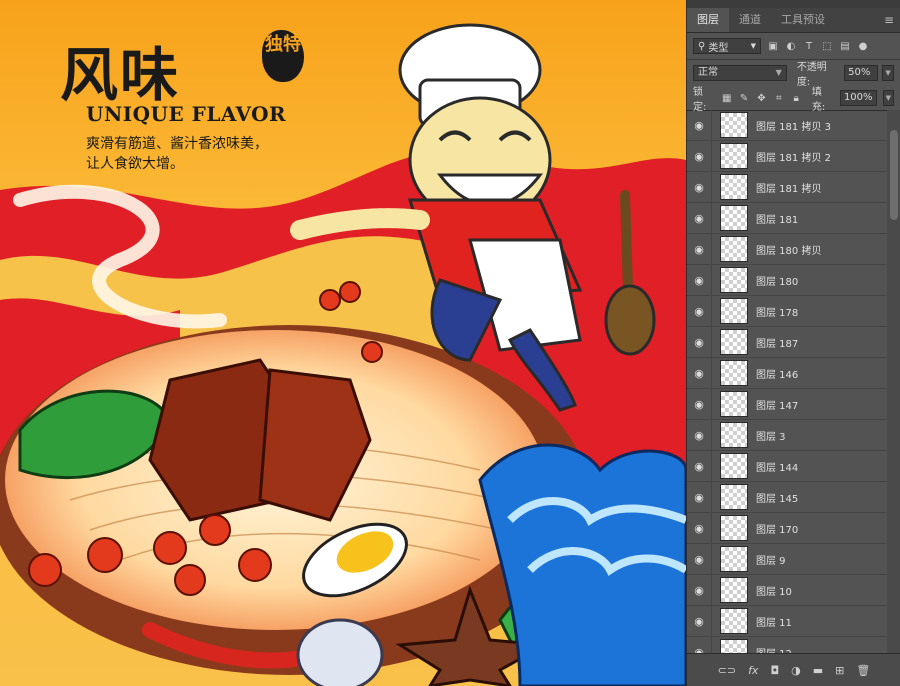 This screenshot has width=900, height=686. What do you see at coordinates (818, 670) in the screenshot?
I see `folder-icon: ▬` at bounding box center [818, 670].